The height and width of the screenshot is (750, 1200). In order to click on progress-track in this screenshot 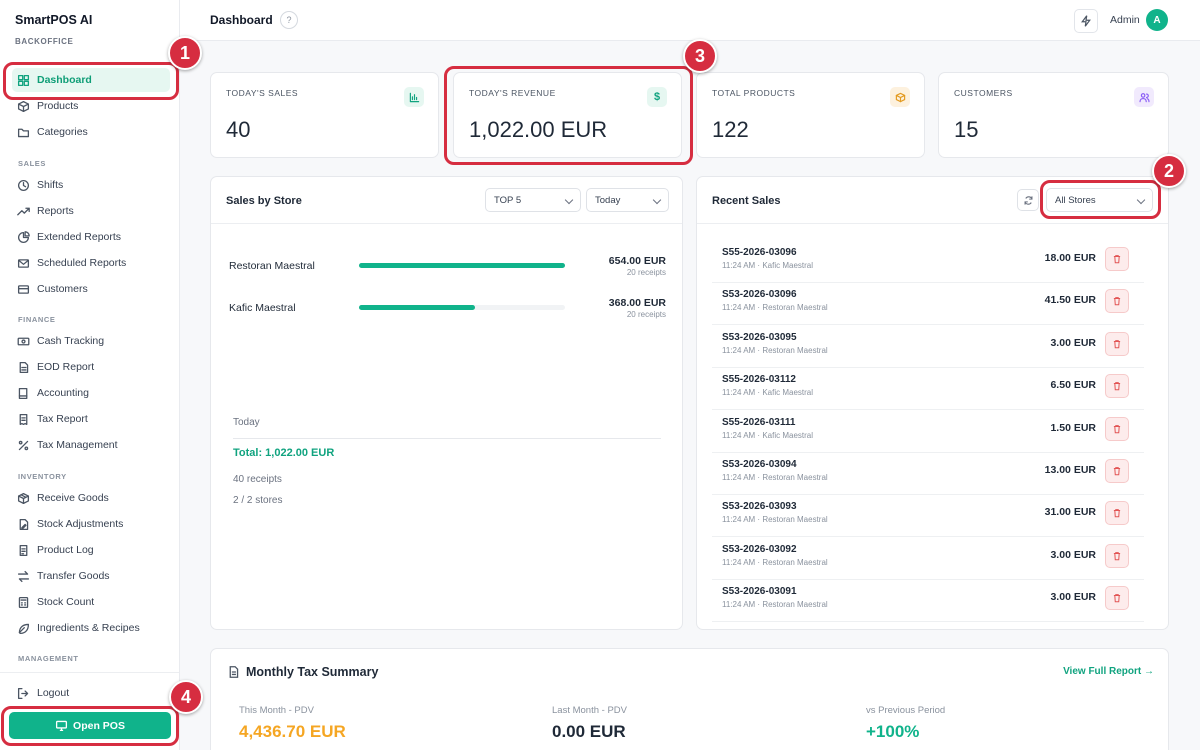, I will do `click(462, 307)`.